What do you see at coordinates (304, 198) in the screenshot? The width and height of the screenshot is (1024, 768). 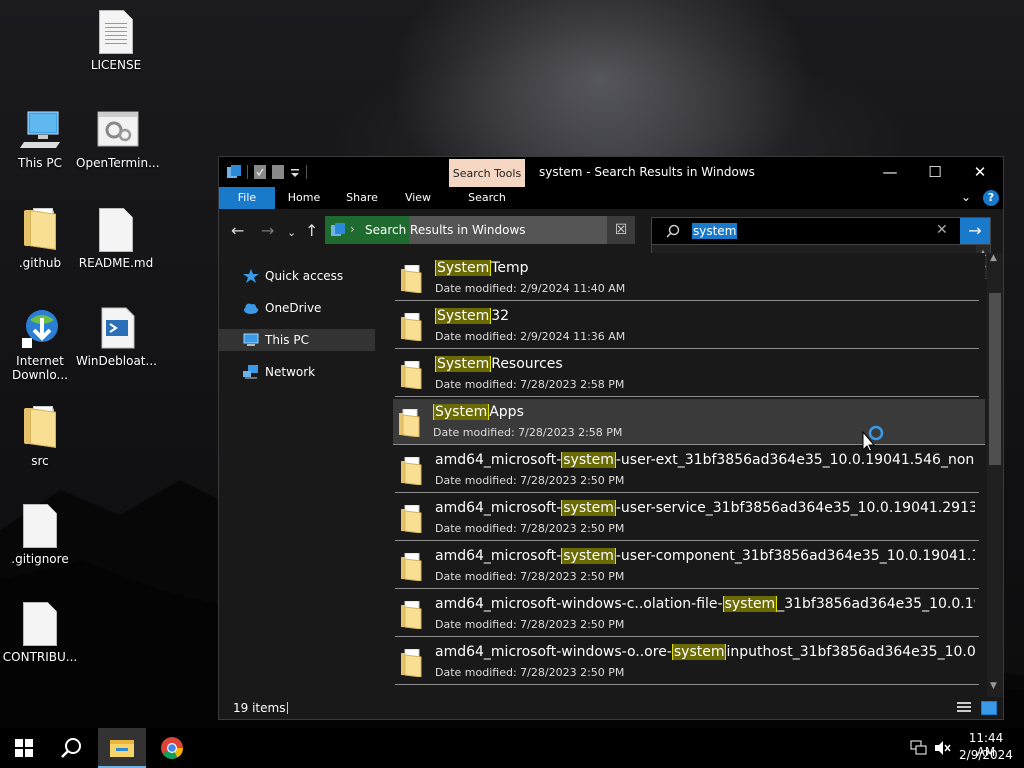 I see `tab-home: Home` at bounding box center [304, 198].